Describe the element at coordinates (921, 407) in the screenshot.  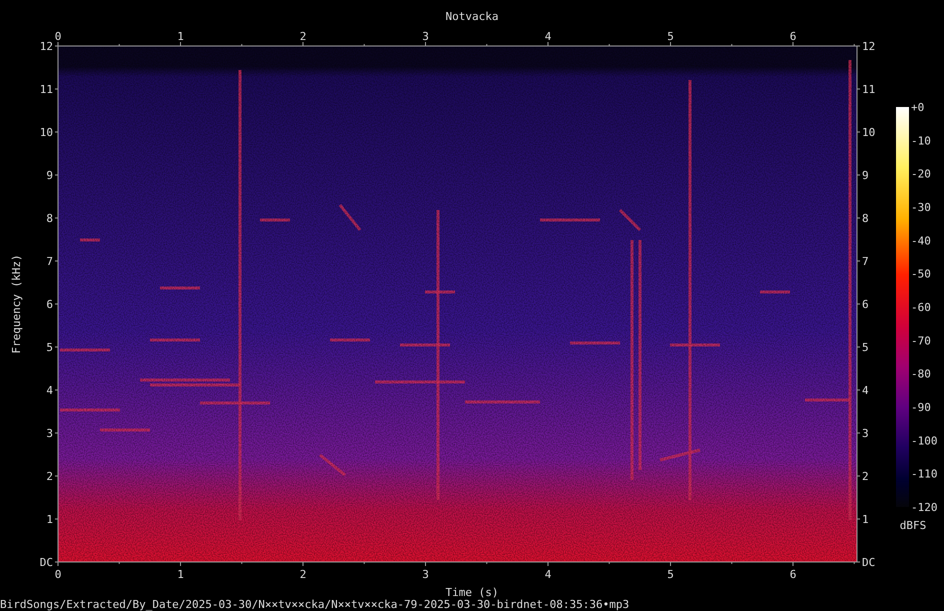
I see `colorbar-tick-label: -90` at that location.